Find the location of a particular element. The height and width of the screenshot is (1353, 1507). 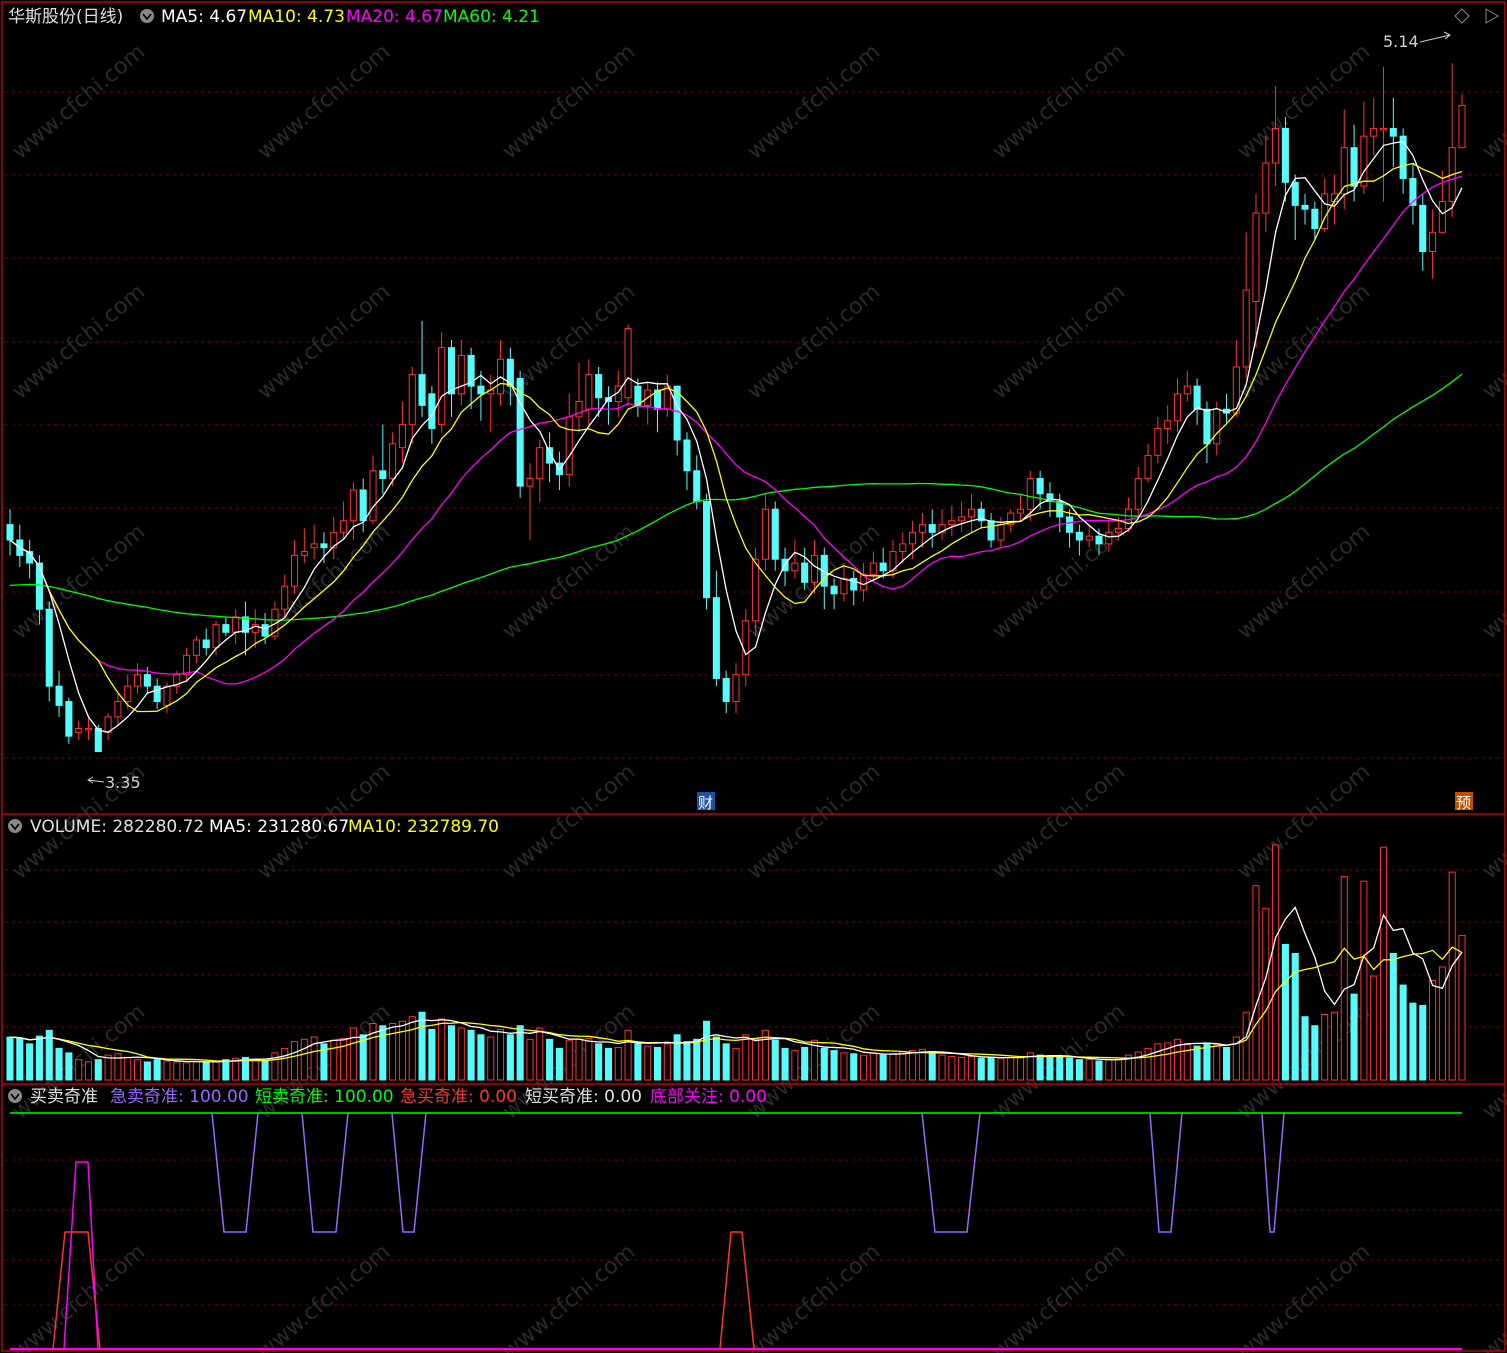

volume-toggle-icon is located at coordinates (15, 826).